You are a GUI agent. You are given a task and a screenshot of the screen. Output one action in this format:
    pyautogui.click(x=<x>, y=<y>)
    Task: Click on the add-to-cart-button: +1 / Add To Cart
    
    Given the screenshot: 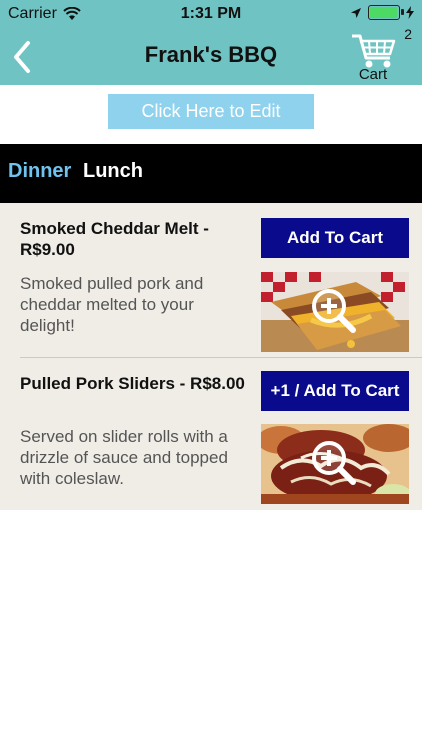 What is the action you would take?
    pyautogui.click(x=335, y=391)
    